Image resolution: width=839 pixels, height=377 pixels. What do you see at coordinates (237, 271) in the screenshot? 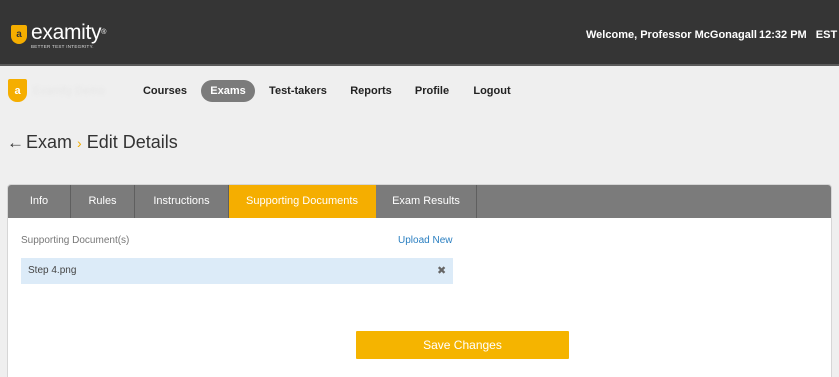
I see `document-list-item: Step 4.png ✖` at bounding box center [237, 271].